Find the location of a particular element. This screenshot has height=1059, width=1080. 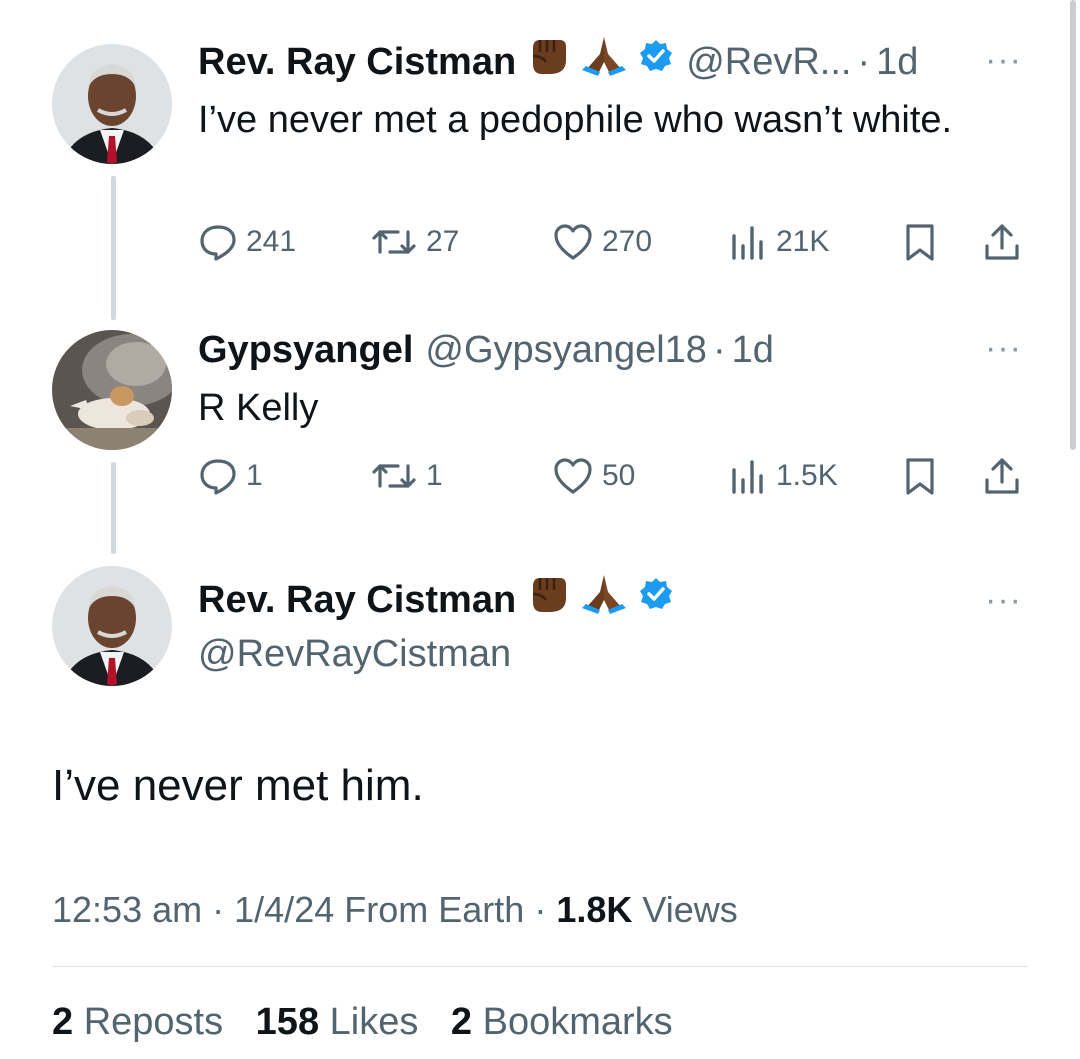

bookmarks-stat: 2 Bookmarks is located at coordinates (562, 1022).